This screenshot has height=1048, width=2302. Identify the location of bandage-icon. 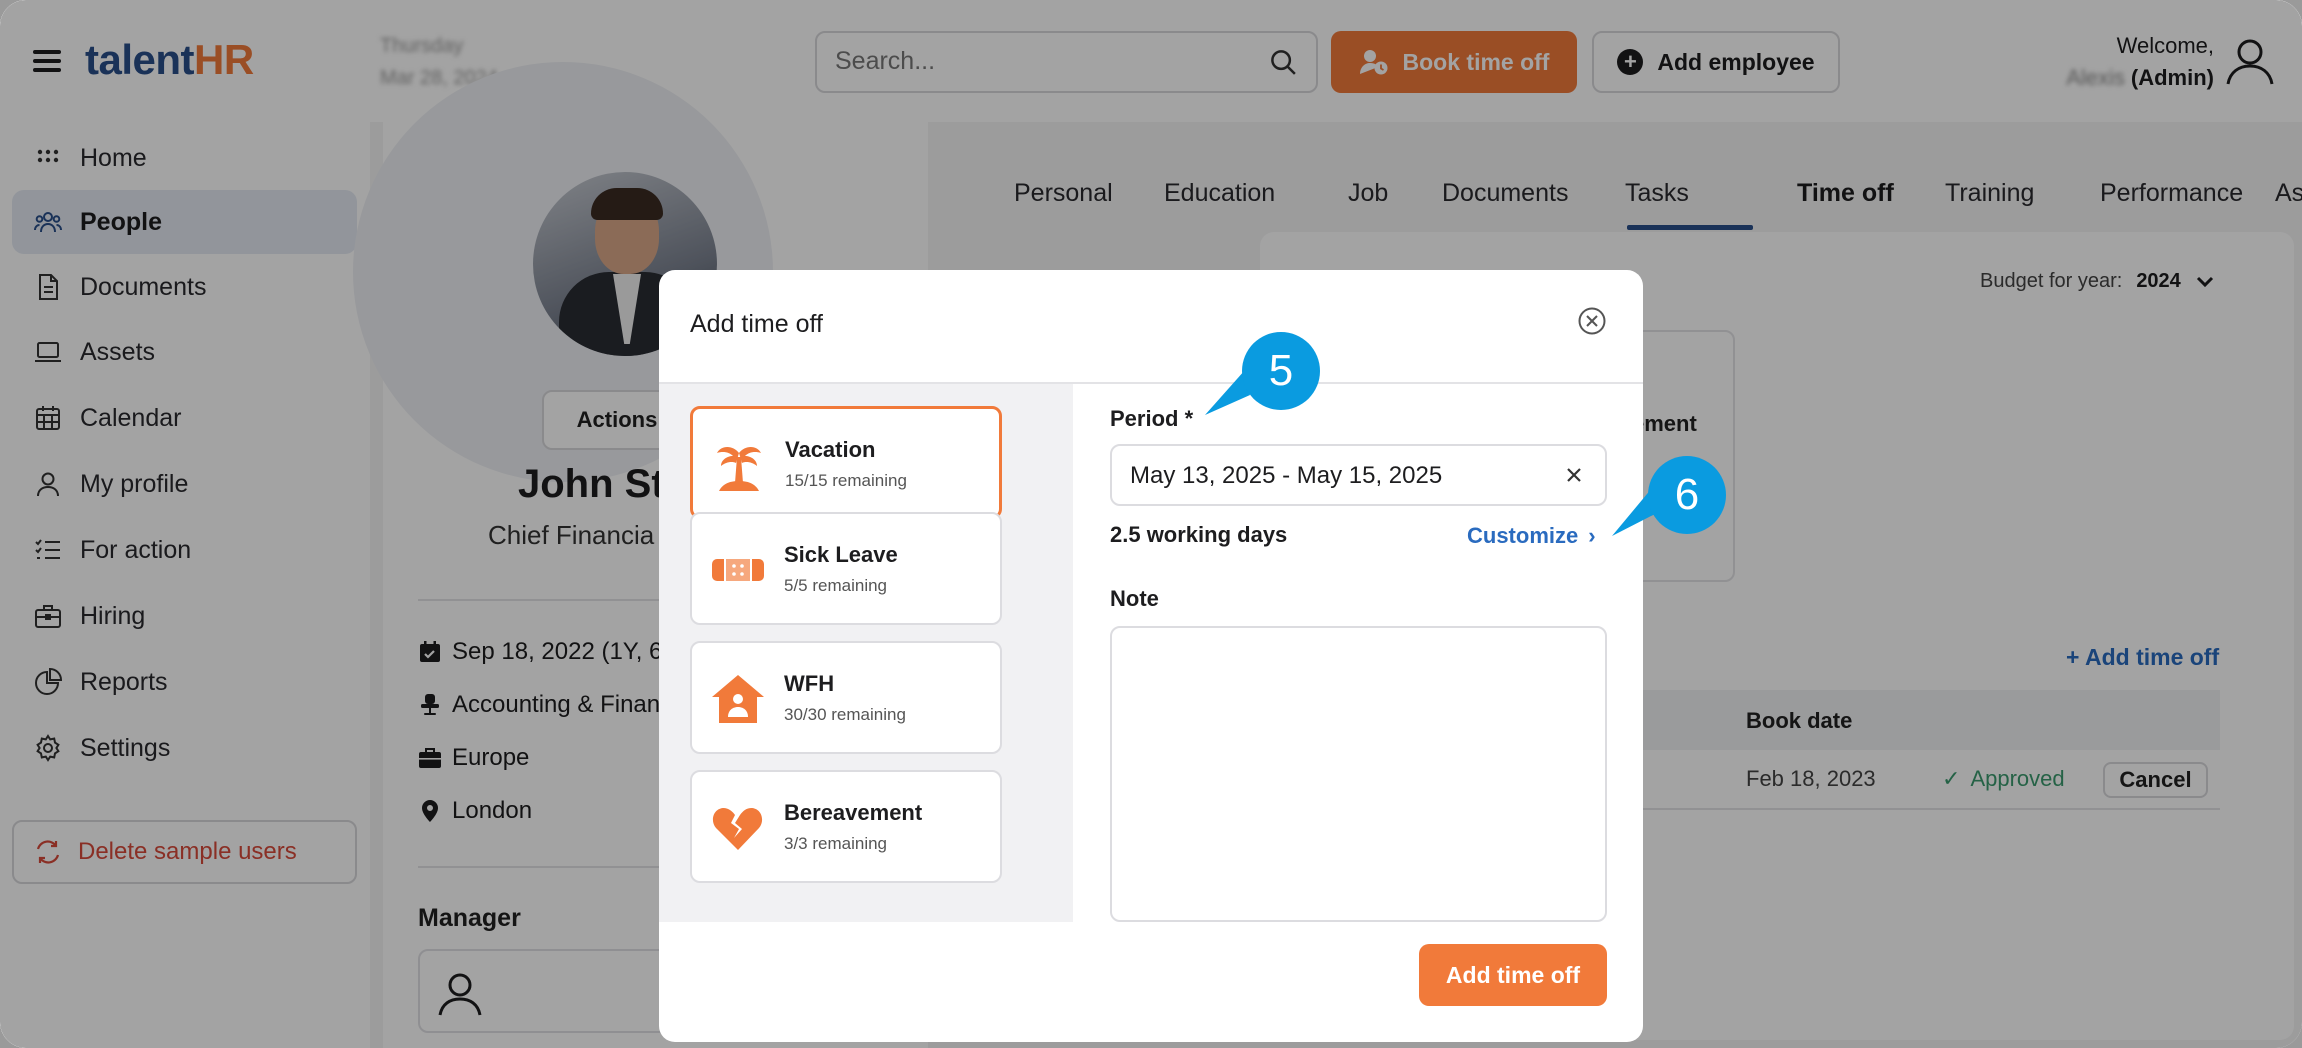
(738, 570).